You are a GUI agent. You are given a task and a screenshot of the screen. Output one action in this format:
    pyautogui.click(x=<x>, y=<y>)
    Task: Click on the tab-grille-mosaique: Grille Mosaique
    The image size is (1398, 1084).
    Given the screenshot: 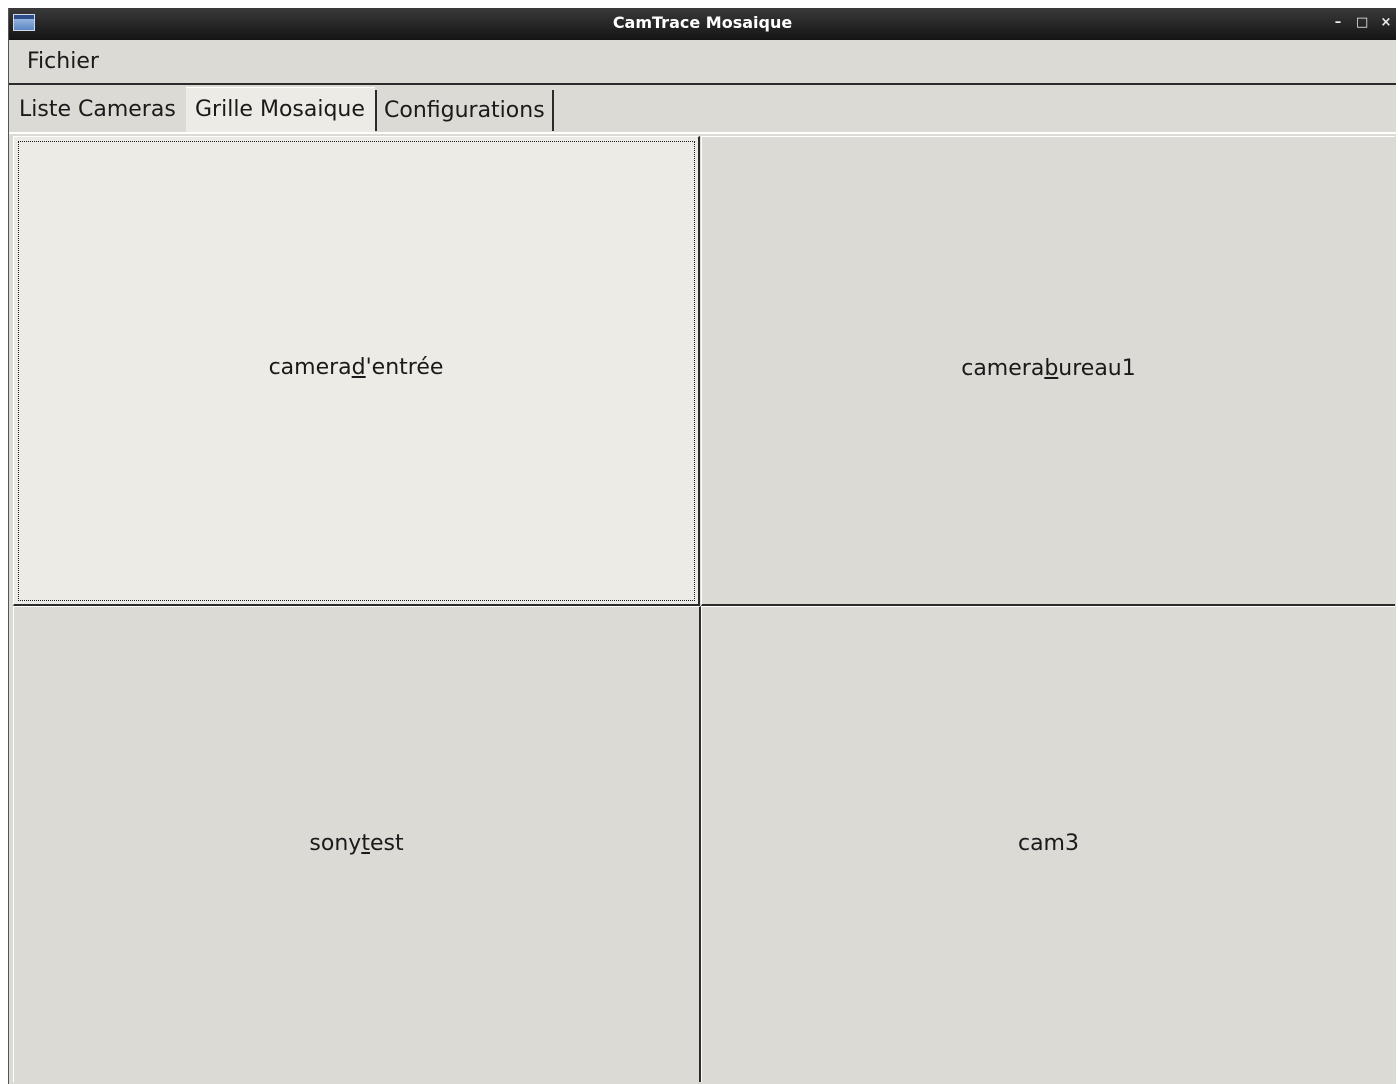 What is the action you would take?
    pyautogui.click(x=280, y=109)
    